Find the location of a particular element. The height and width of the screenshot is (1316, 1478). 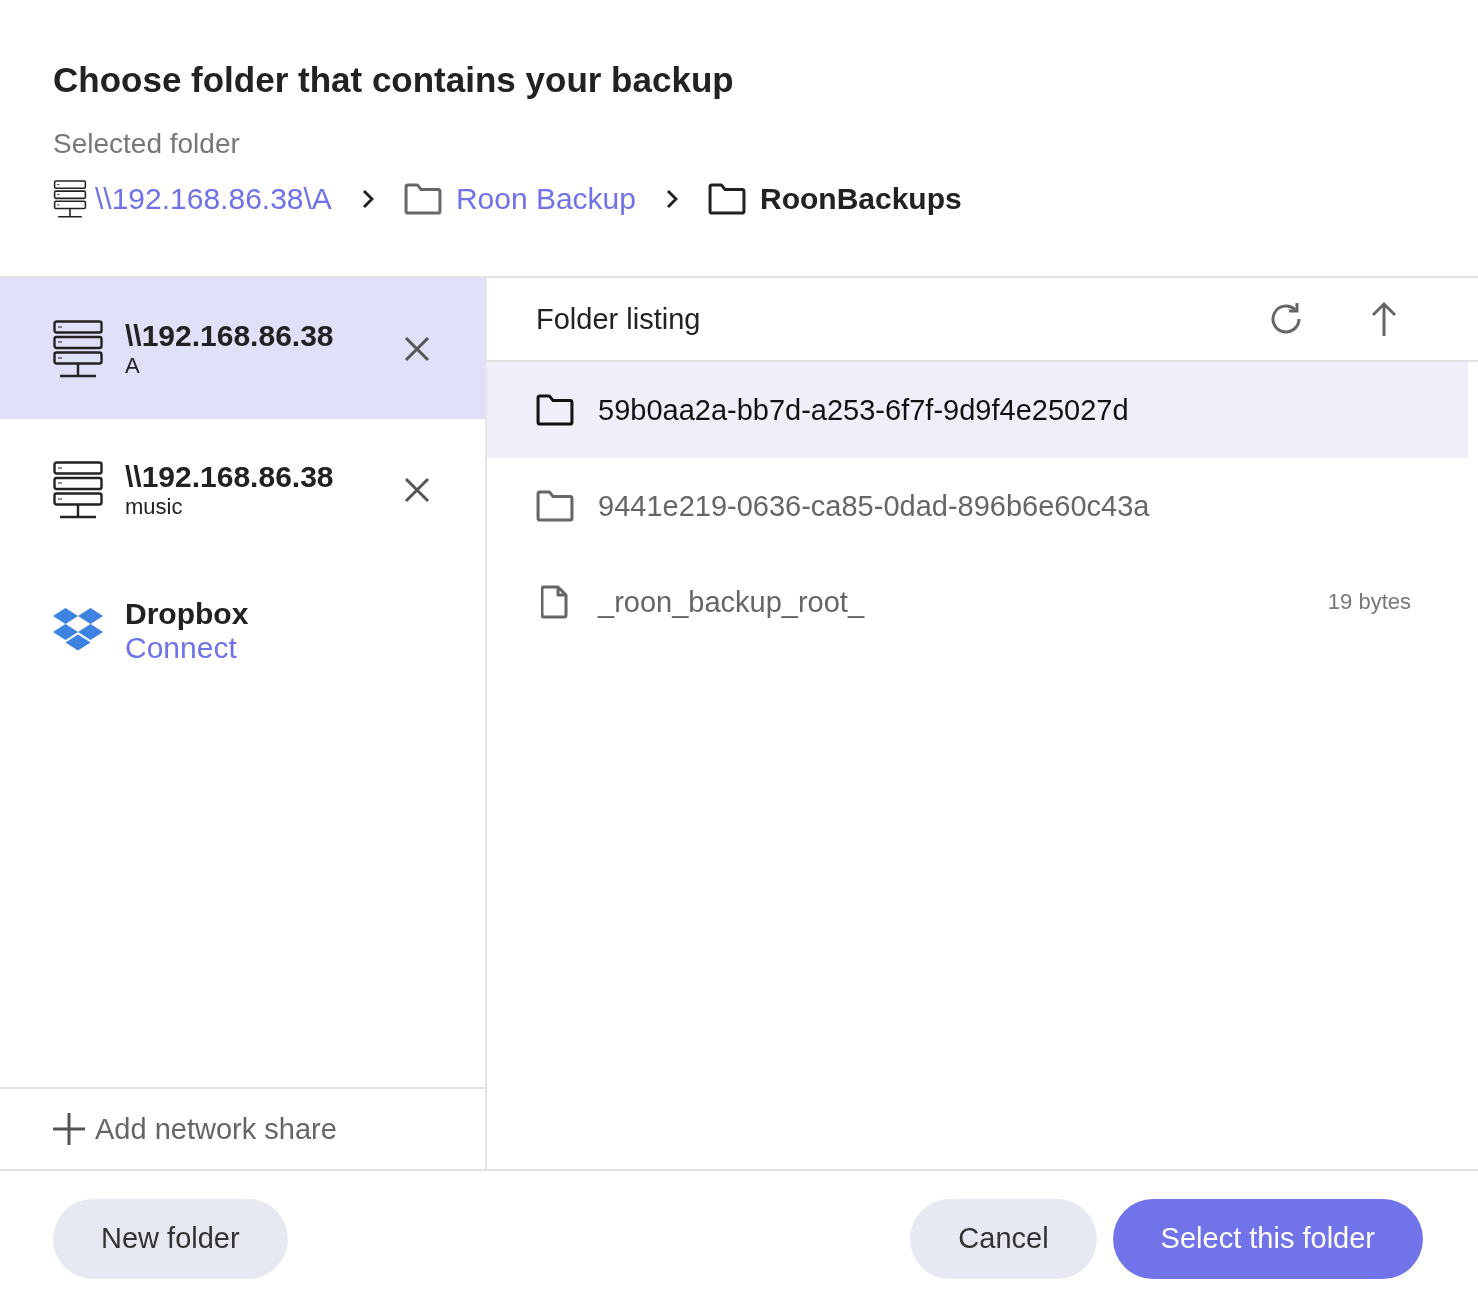

breadcrumb-link: \\192.168.86.38\A is located at coordinates (213, 199).